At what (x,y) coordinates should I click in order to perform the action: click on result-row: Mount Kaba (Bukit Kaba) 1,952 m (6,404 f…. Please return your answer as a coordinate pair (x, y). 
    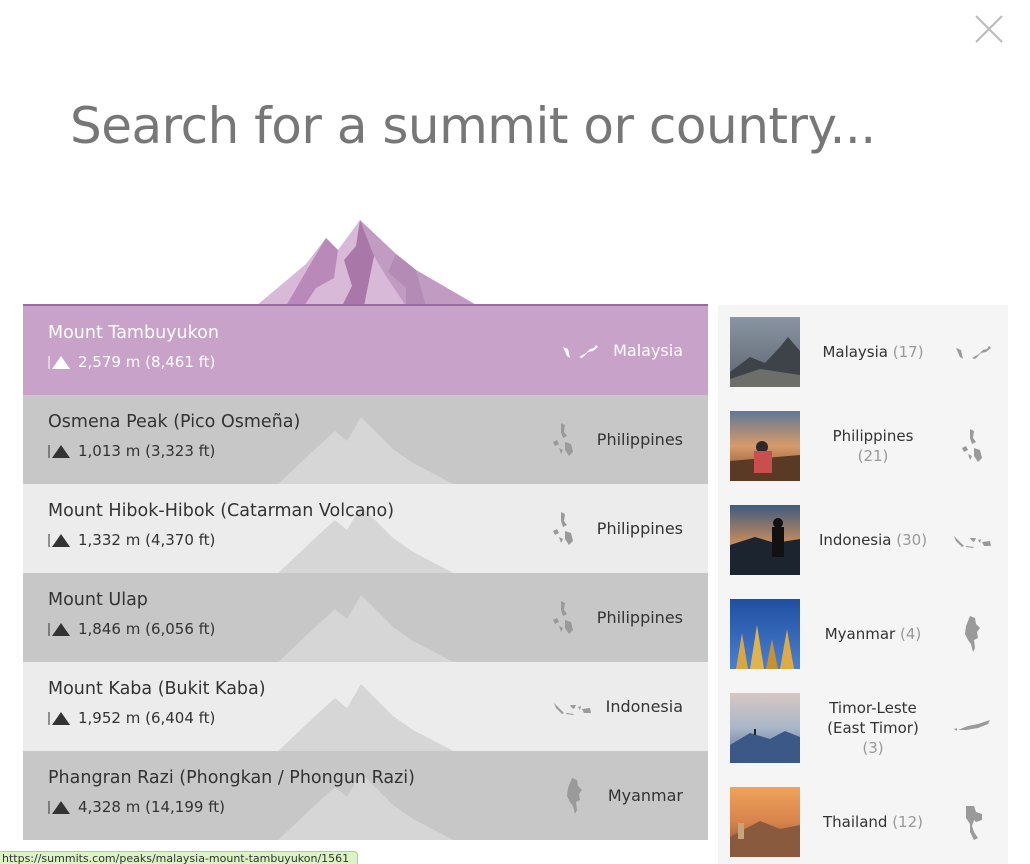
    Looking at the image, I should click on (365, 706).